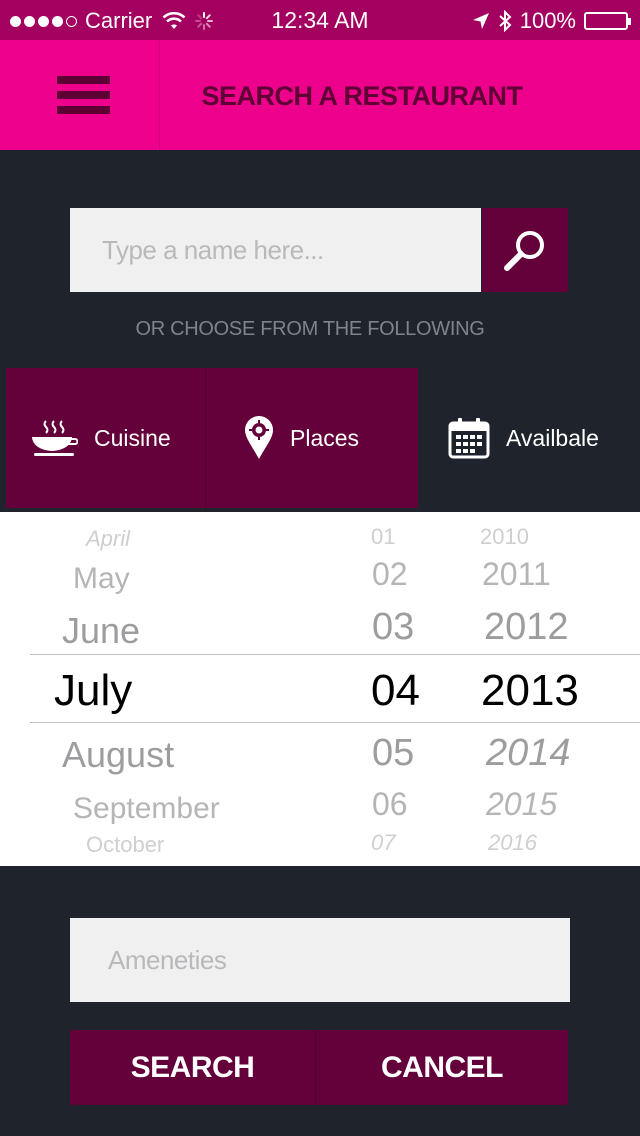 This screenshot has width=640, height=1136. I want to click on picker-year-option: 2014, so click(528, 753).